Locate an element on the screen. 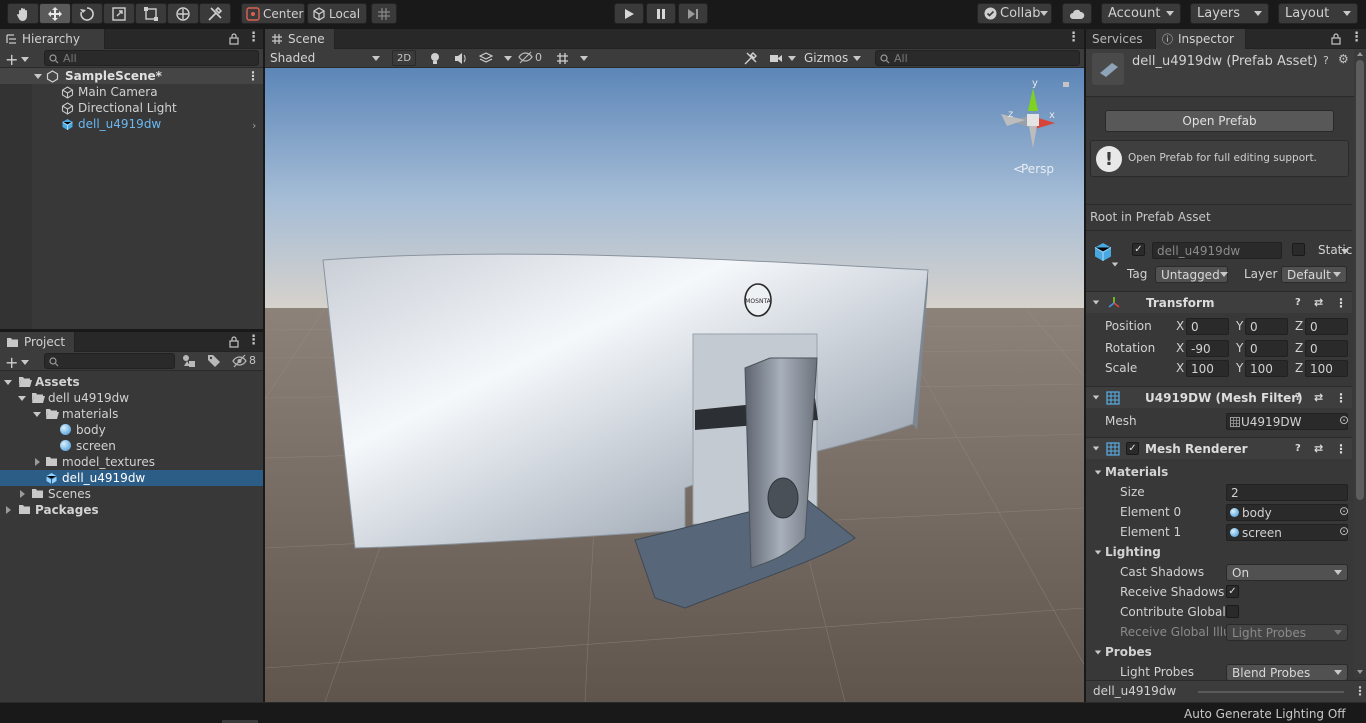 The height and width of the screenshot is (723, 1366). pivot-center-toggle: Center is located at coordinates (273, 13).